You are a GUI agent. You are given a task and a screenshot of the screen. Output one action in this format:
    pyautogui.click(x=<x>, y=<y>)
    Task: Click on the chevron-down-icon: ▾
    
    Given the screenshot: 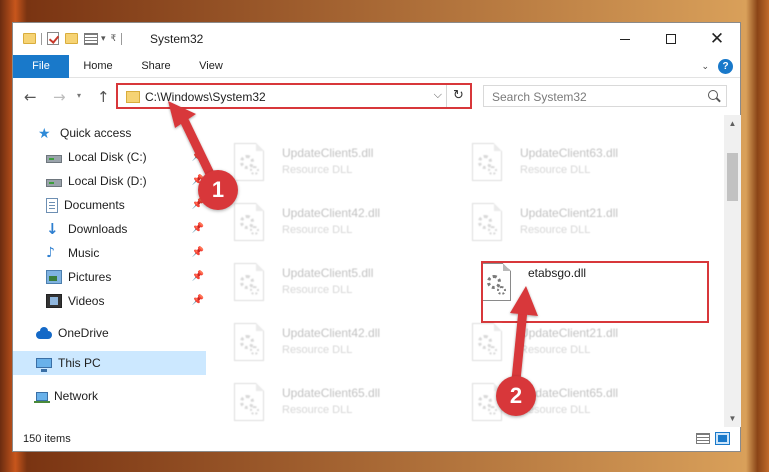 What is the action you would take?
    pyautogui.click(x=103, y=38)
    